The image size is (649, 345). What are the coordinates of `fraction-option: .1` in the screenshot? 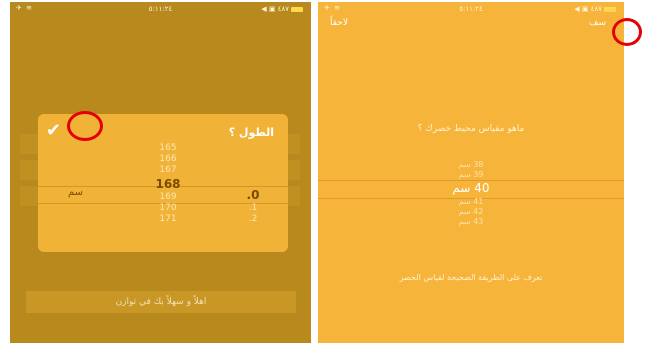 It's located at (253, 208).